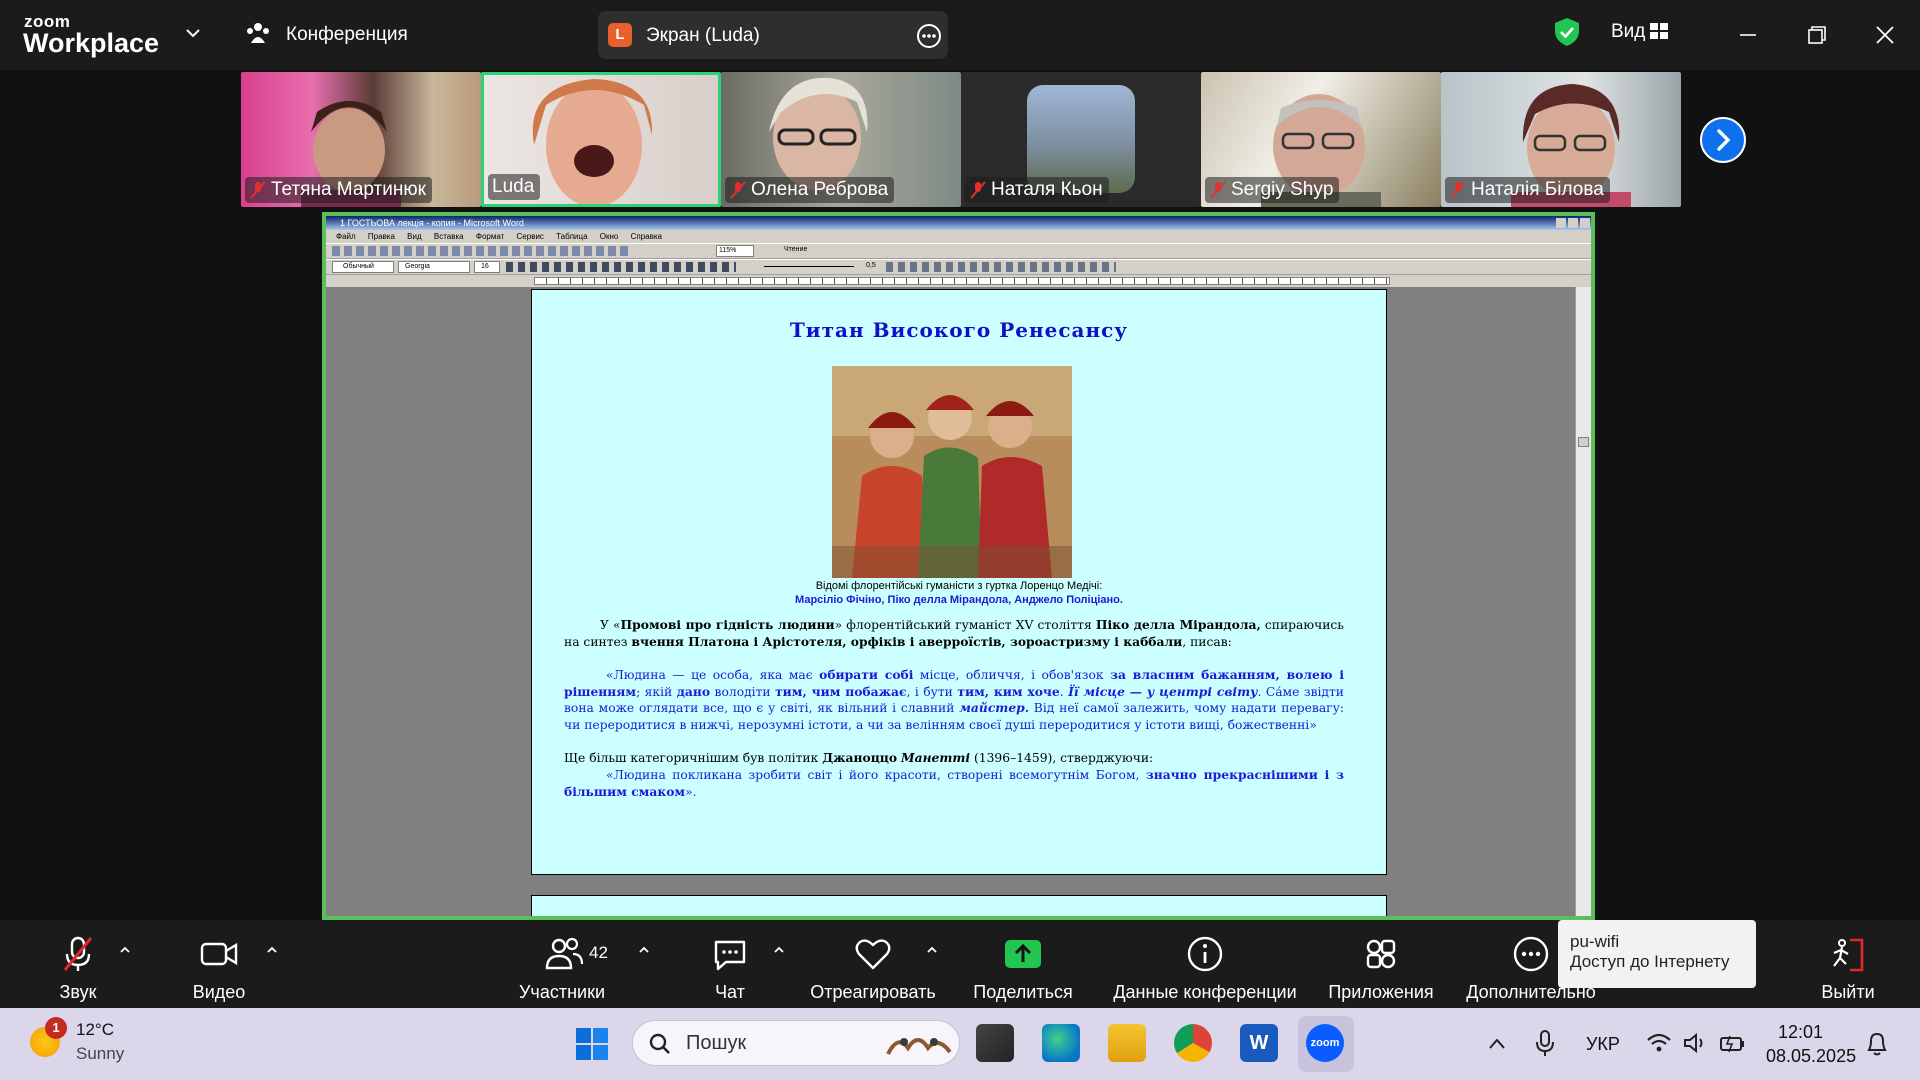  I want to click on reading-mode-button: Чтение, so click(795, 249).